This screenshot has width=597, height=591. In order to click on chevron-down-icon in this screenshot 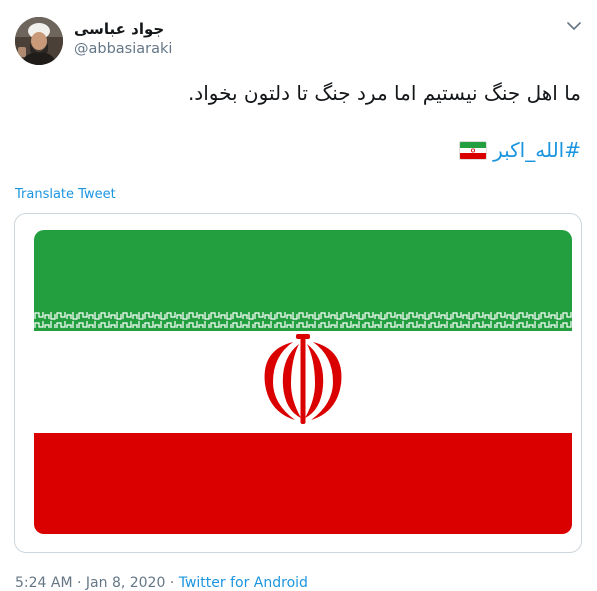, I will do `click(574, 26)`.